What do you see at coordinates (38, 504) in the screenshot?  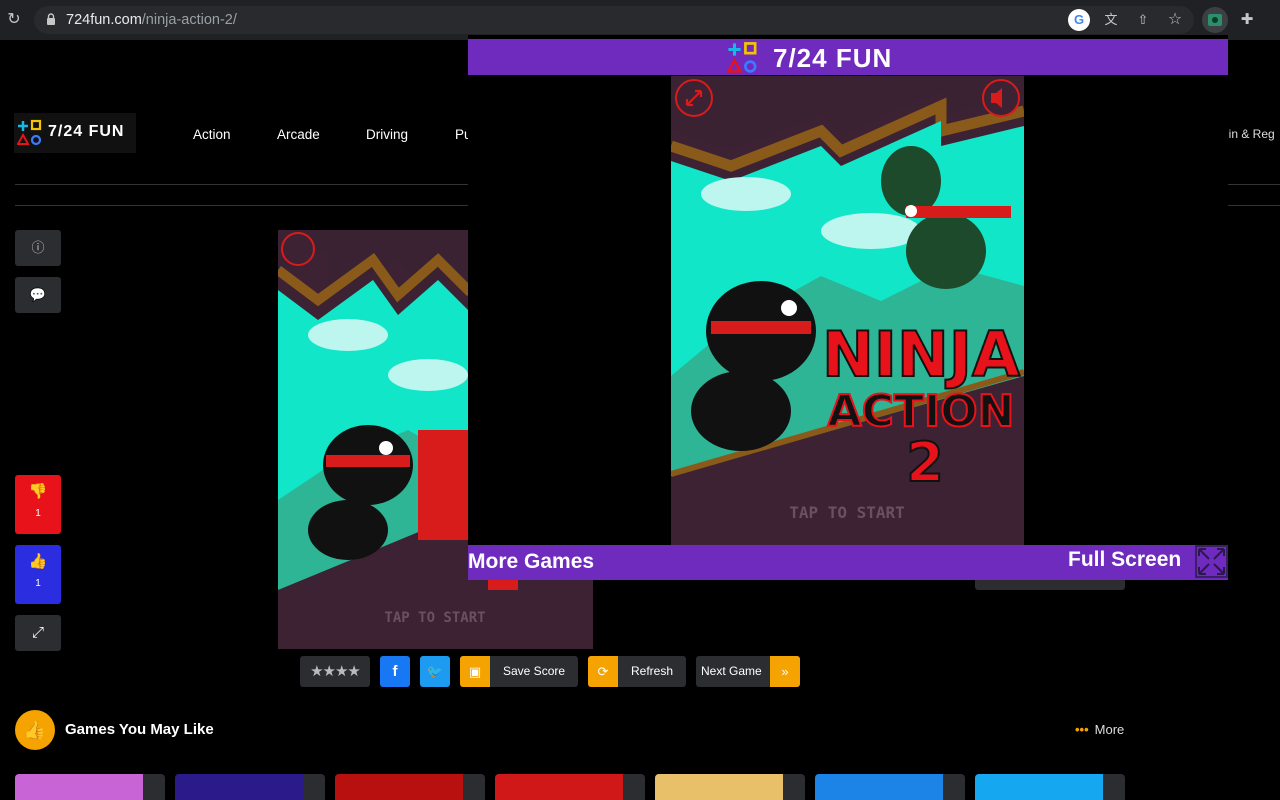 I see `dislike-button: 👎 1` at bounding box center [38, 504].